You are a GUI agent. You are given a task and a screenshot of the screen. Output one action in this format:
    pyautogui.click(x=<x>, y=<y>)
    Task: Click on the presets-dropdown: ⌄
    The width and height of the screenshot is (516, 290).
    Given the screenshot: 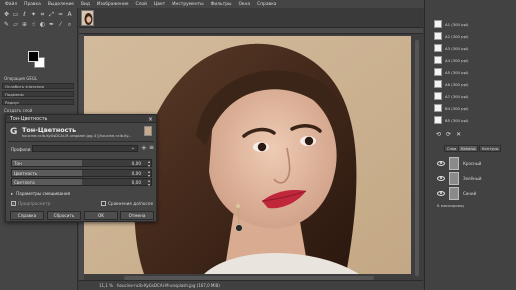 What is the action you would take?
    pyautogui.click(x=85, y=148)
    